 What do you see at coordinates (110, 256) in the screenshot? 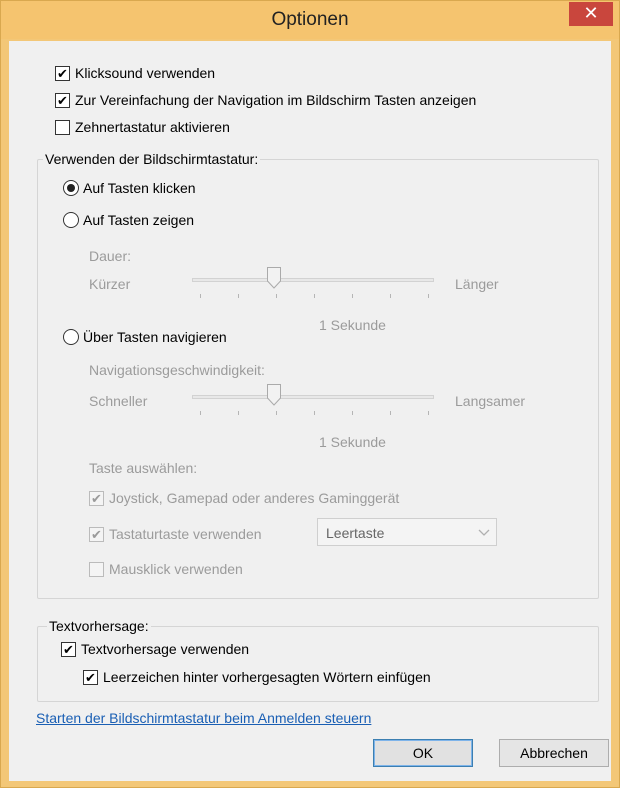
I see `duration-label: Dauer:` at bounding box center [110, 256].